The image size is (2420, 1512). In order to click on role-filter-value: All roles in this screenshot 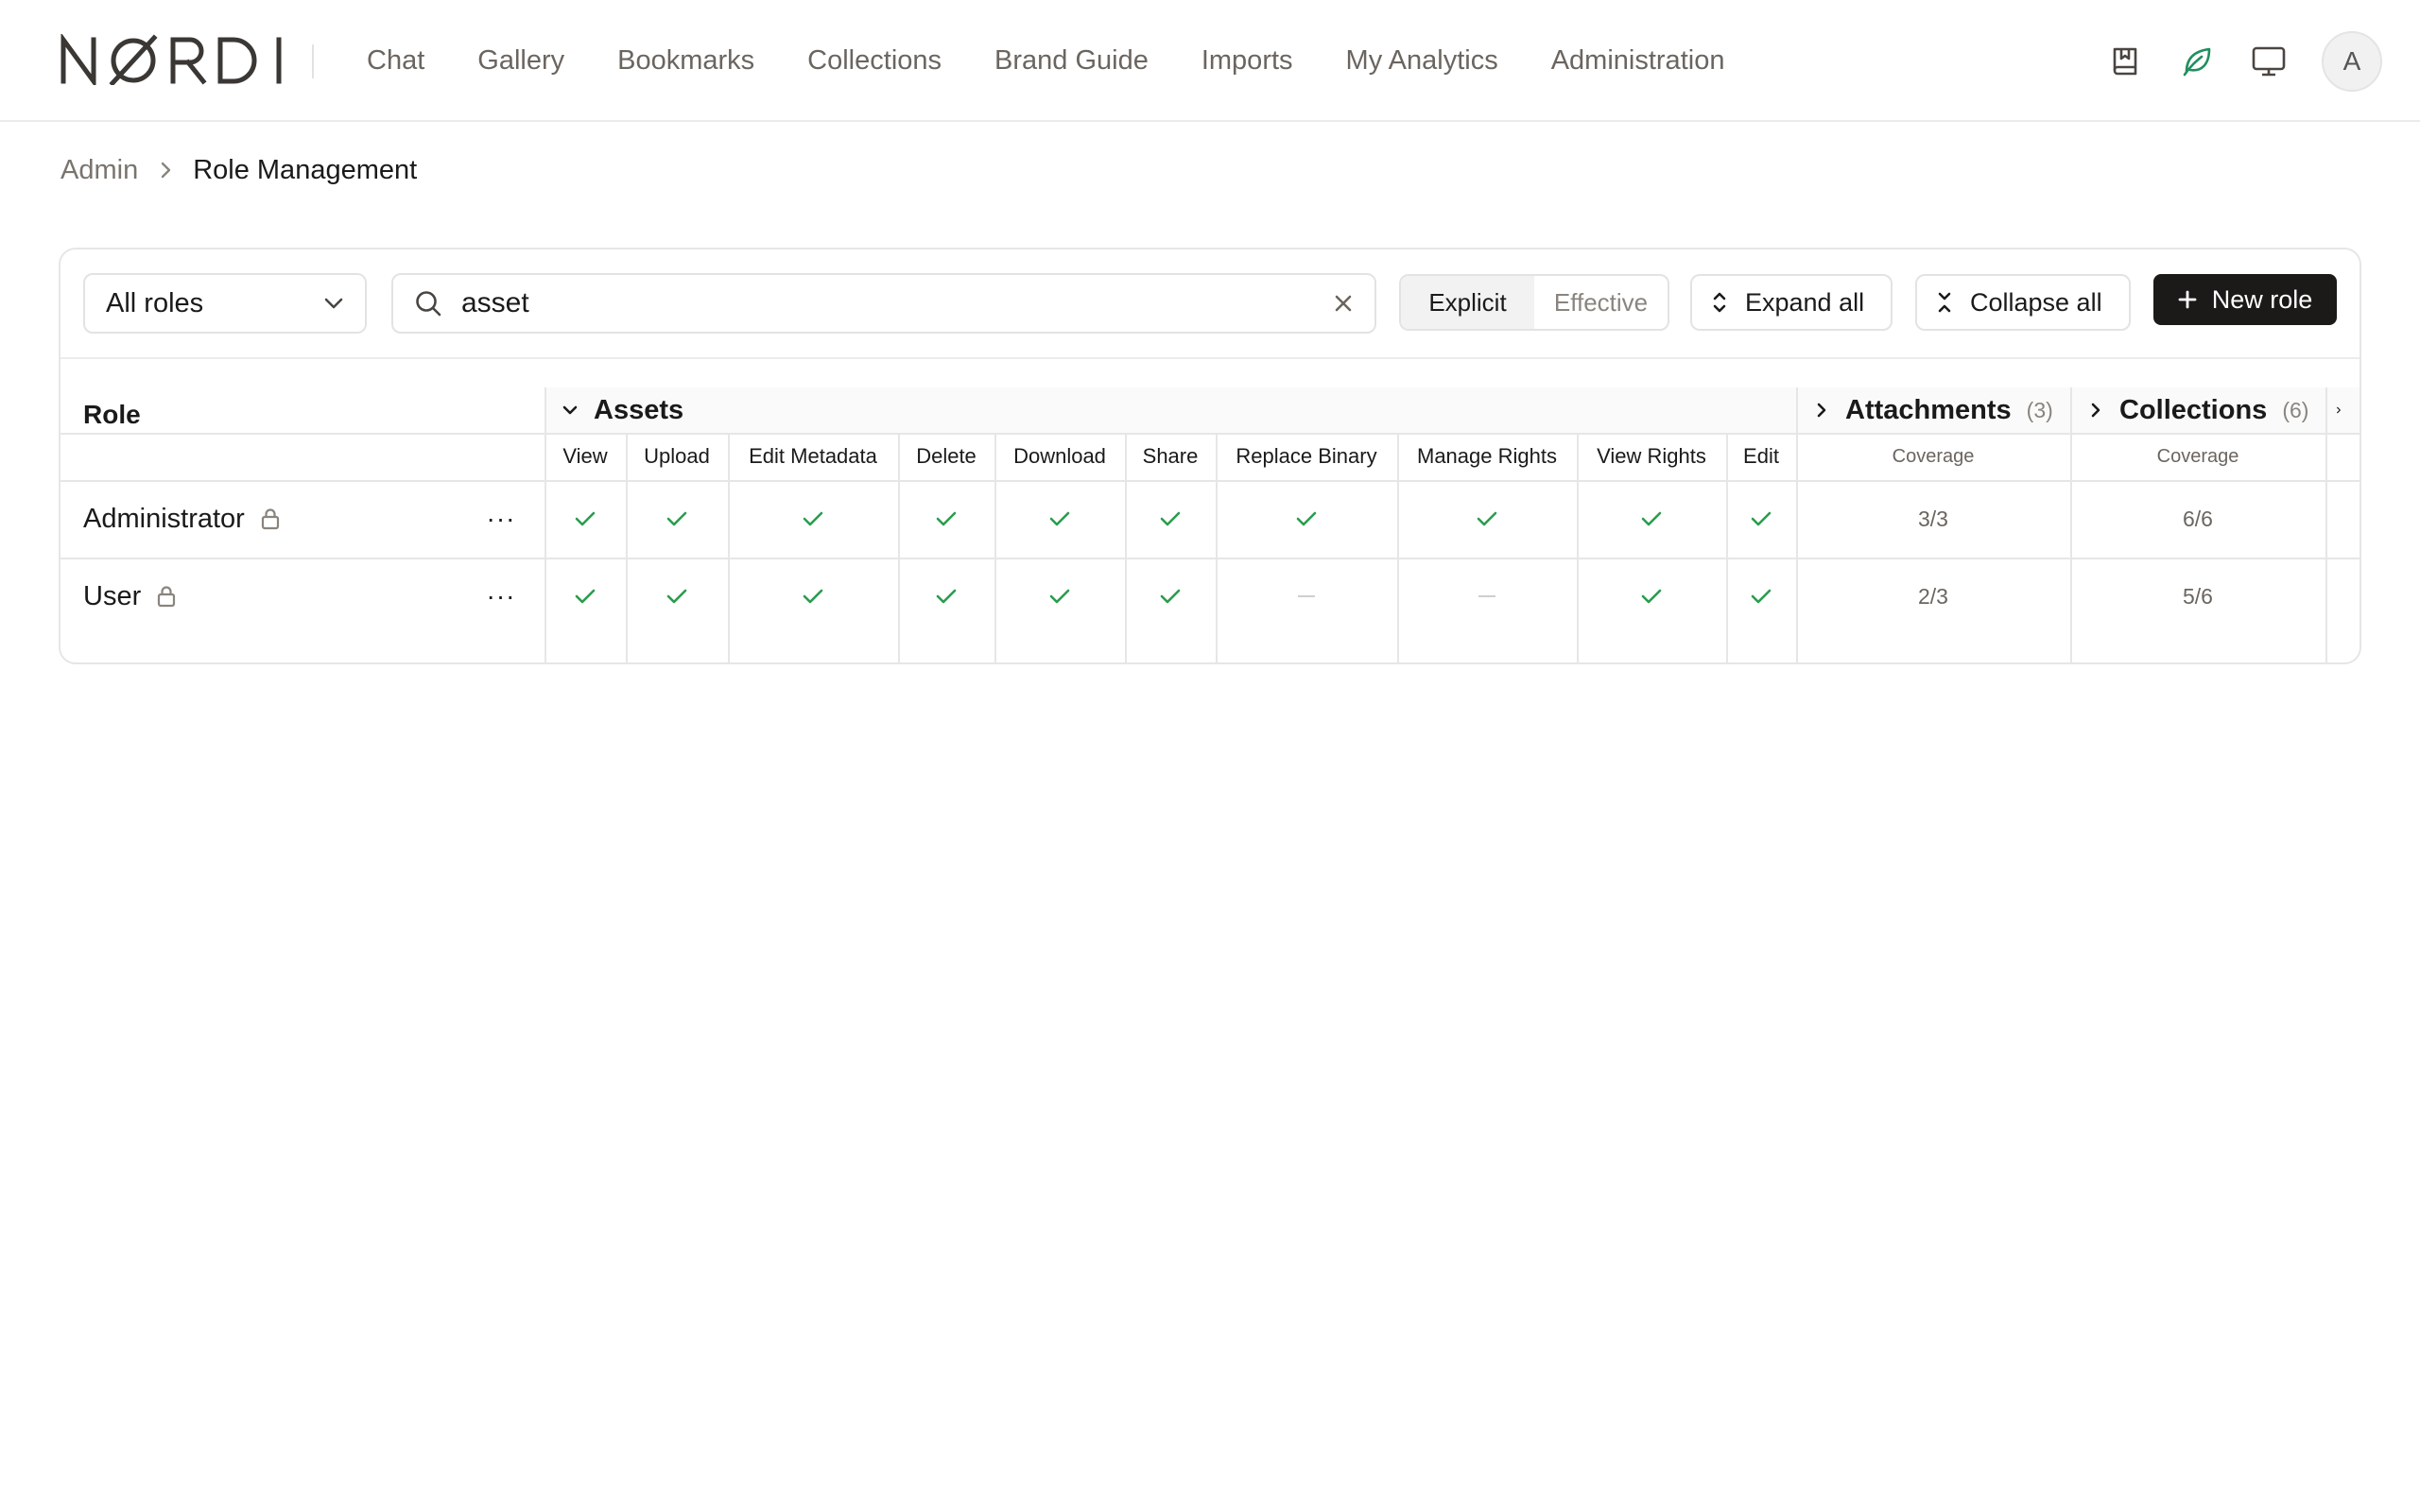, I will do `click(155, 302)`.